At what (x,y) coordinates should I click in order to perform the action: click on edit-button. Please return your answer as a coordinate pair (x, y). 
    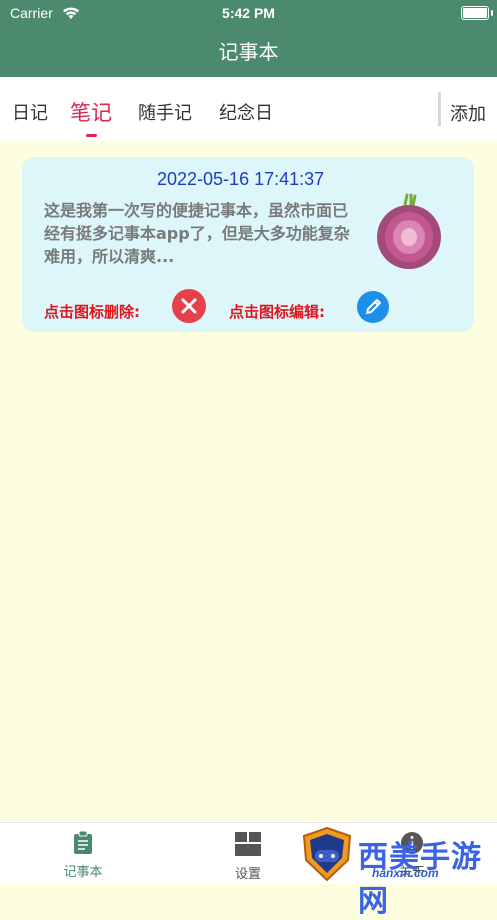
    Looking at the image, I should click on (373, 307).